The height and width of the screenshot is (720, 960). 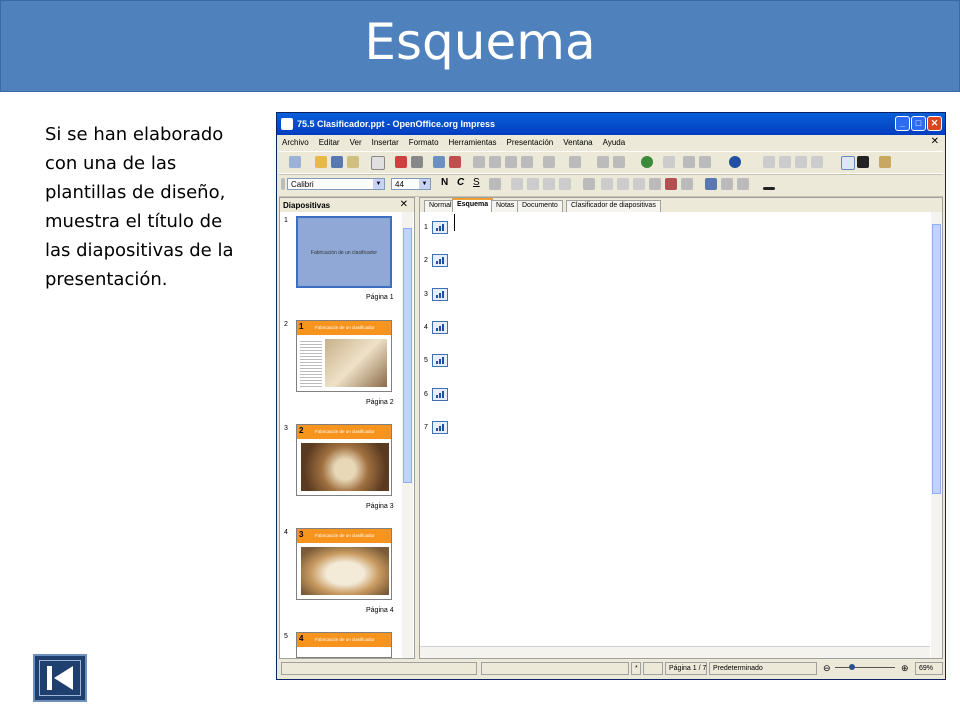 What do you see at coordinates (769, 188) in the screenshot?
I see `font-color-icon` at bounding box center [769, 188].